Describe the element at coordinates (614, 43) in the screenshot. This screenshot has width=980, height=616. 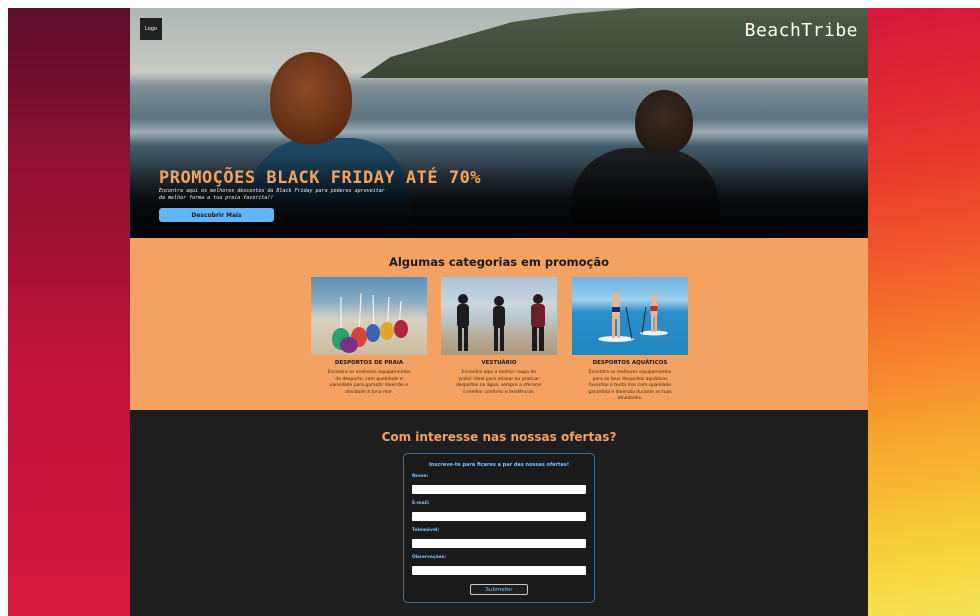
I see `hero-hill` at that location.